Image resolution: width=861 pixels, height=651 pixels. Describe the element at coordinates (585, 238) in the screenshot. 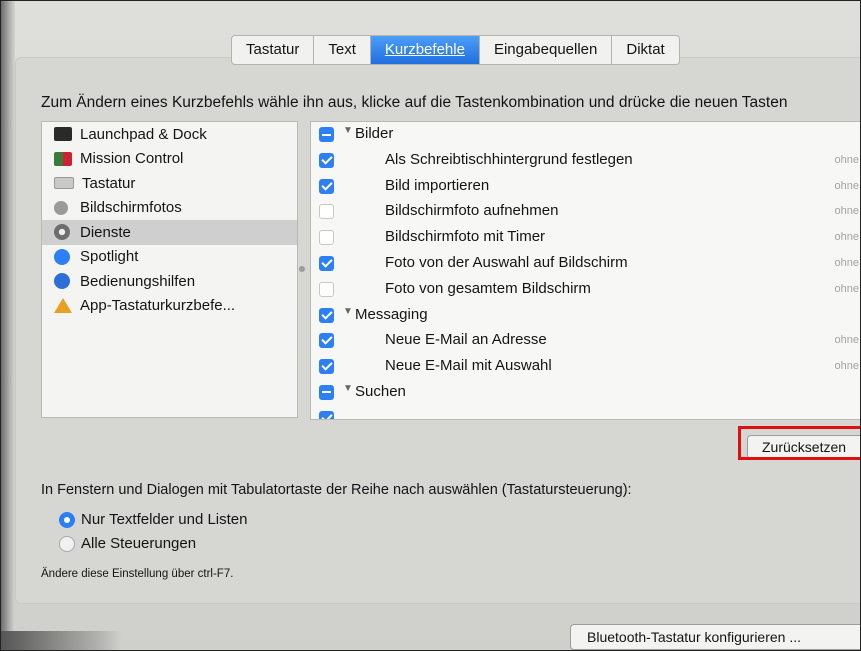

I see `shortcut-row: Bildschirmfoto mit Timer ohne` at that location.